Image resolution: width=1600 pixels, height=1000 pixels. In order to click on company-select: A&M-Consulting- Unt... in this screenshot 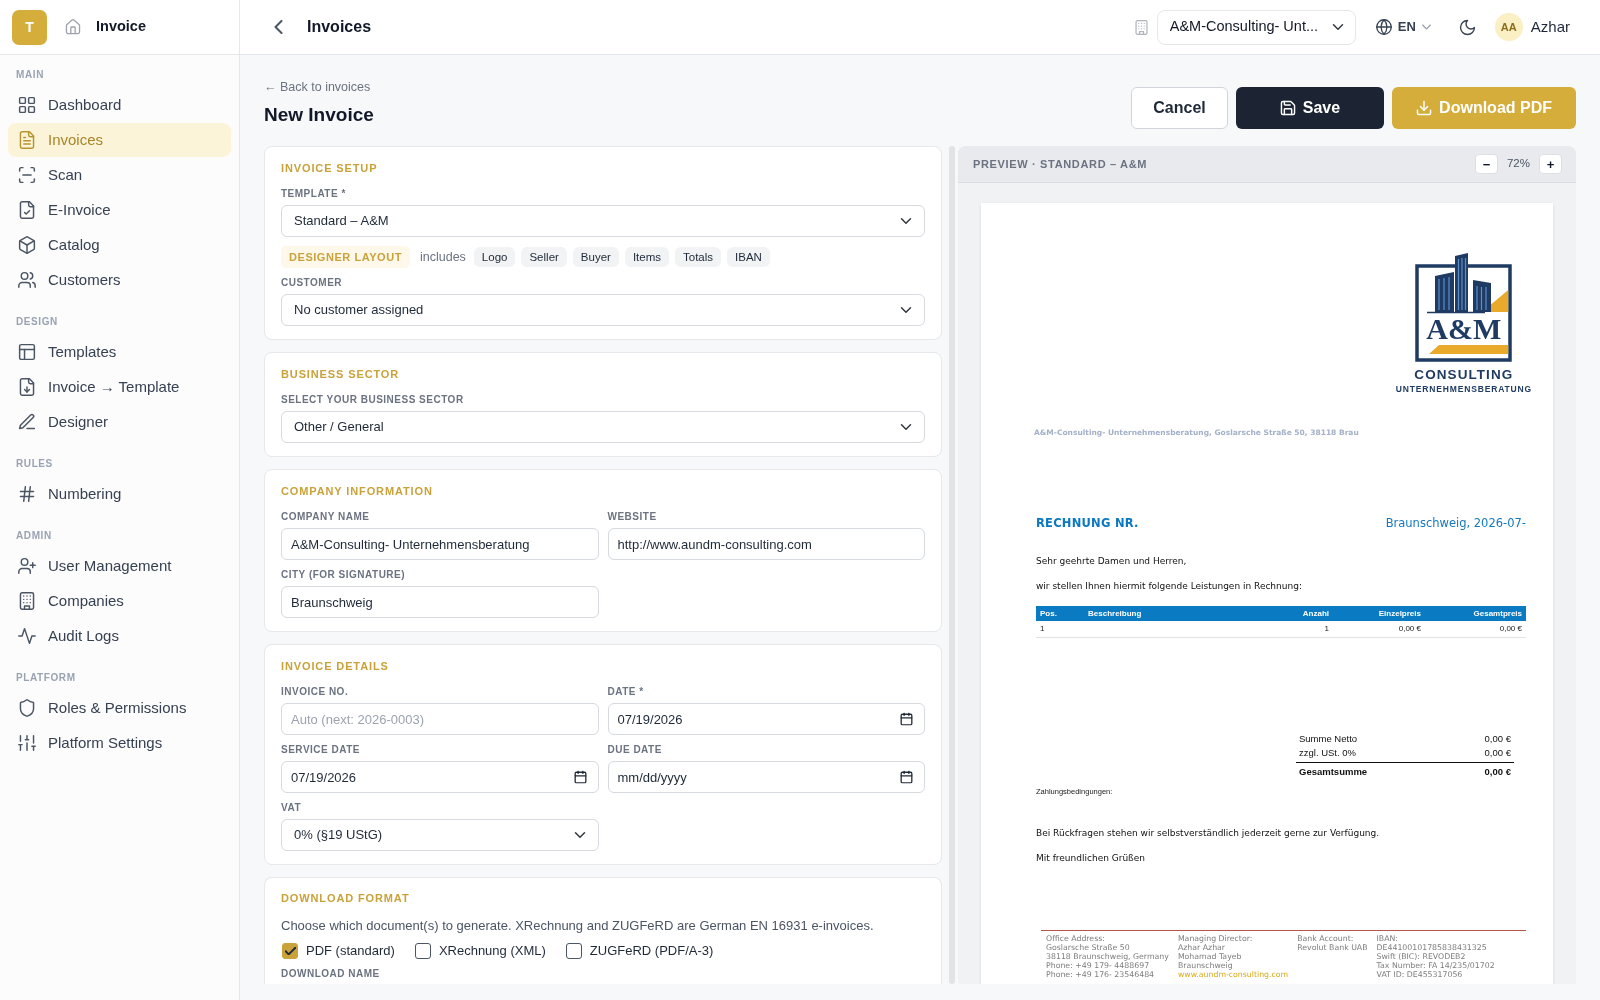, I will do `click(1256, 27)`.